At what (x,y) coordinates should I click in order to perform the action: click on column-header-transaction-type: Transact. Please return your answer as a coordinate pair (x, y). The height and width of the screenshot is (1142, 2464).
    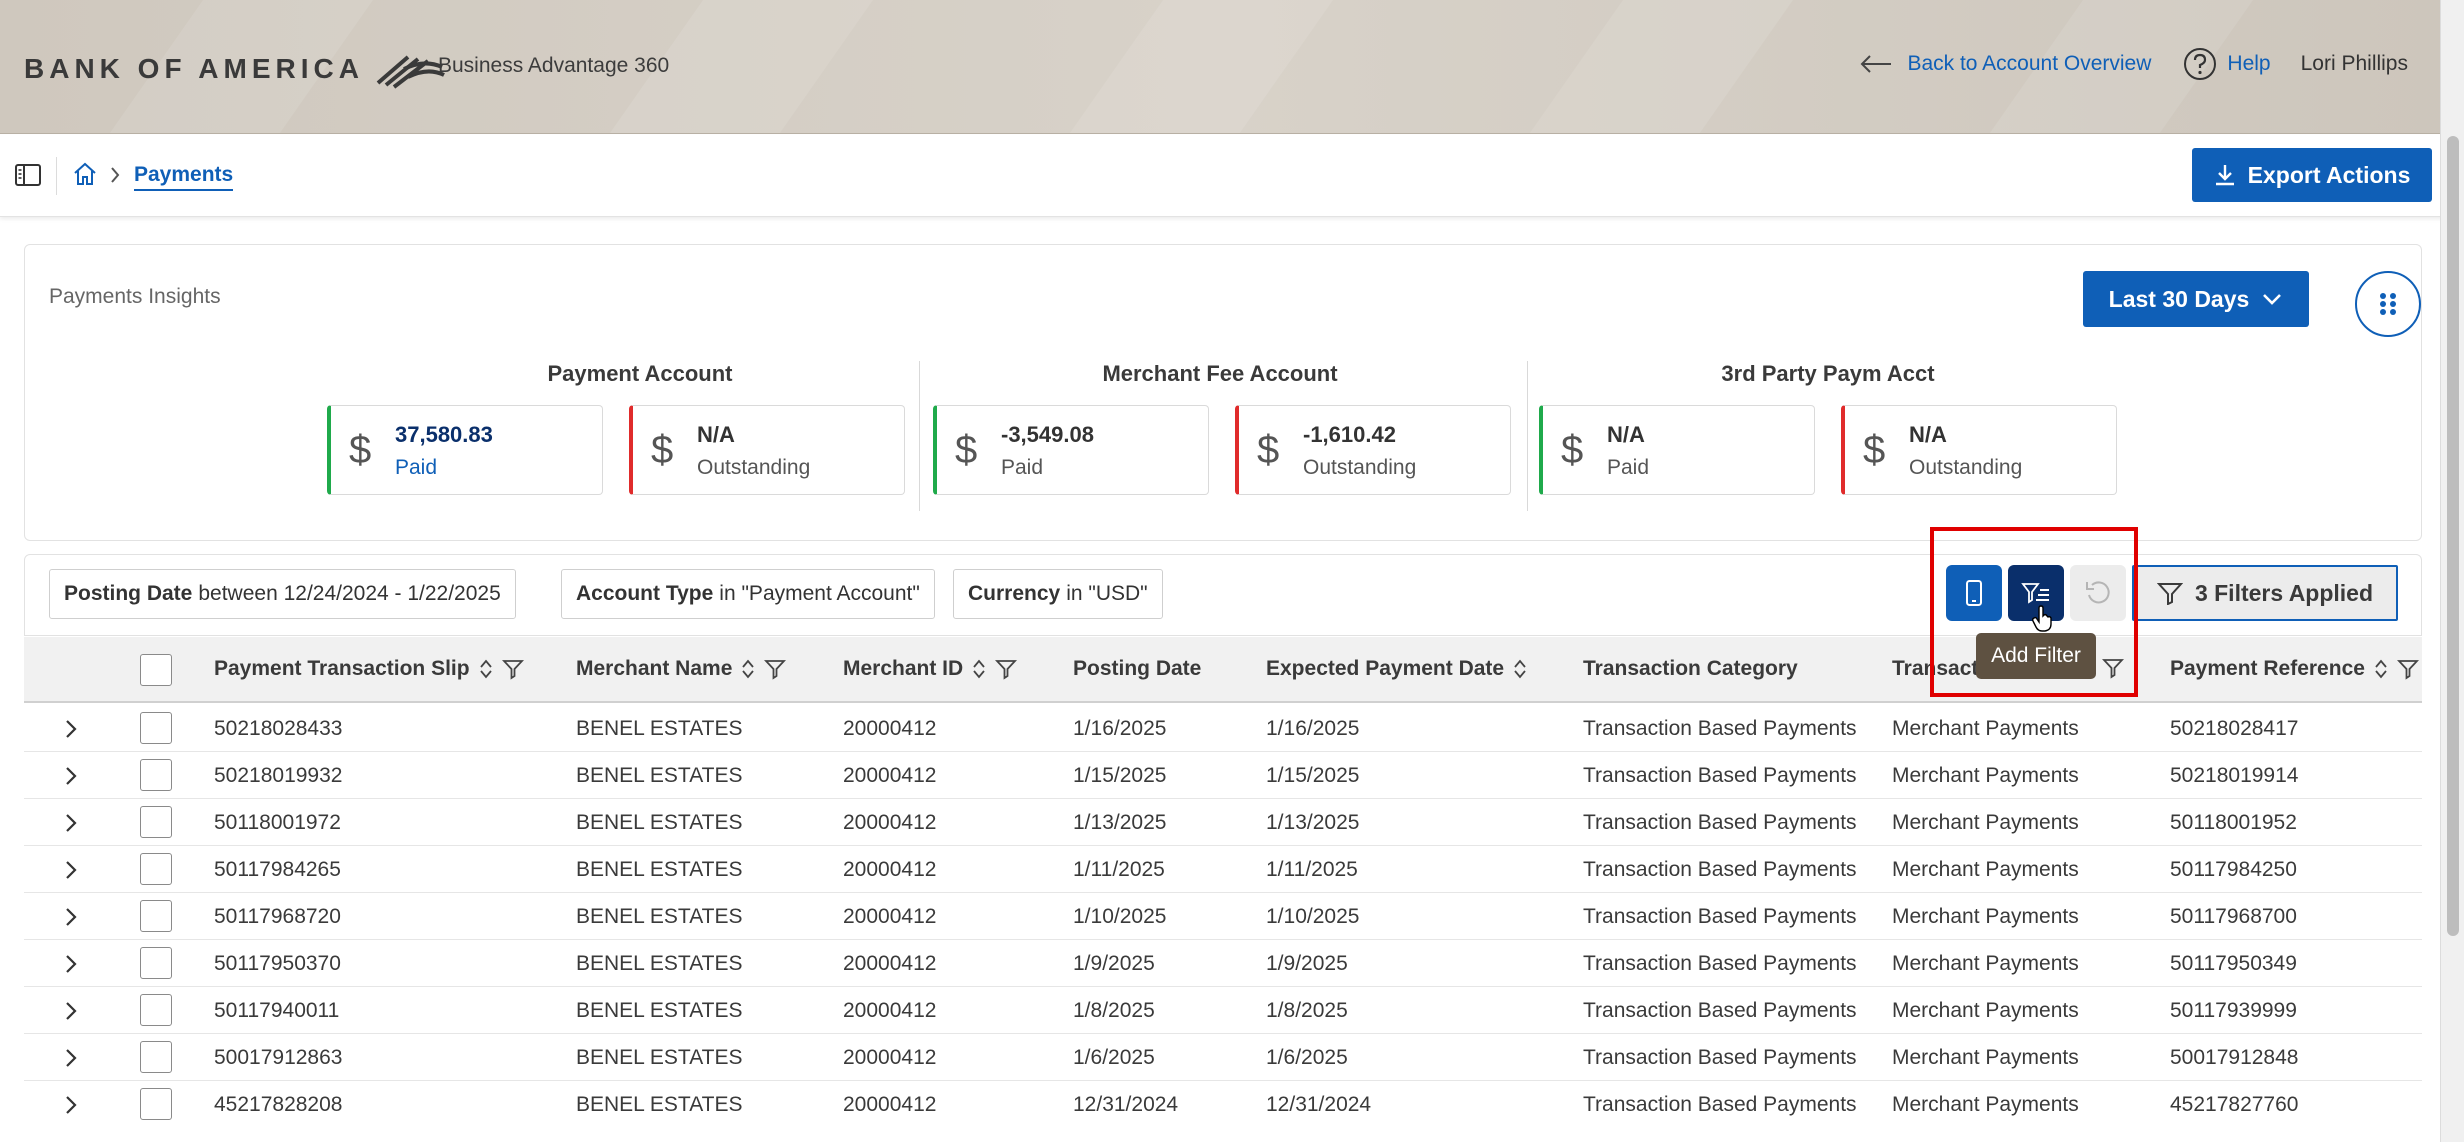
    Looking at the image, I should click on (1935, 669).